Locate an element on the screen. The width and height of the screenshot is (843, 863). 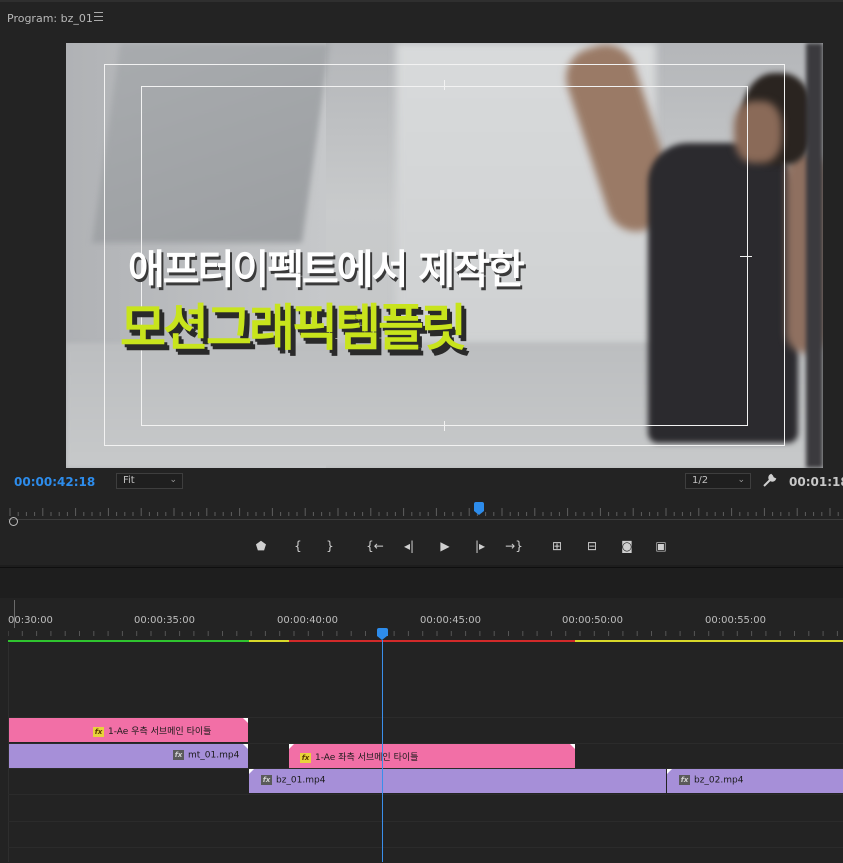
lift-icon: ⊞ is located at coordinates (557, 546).